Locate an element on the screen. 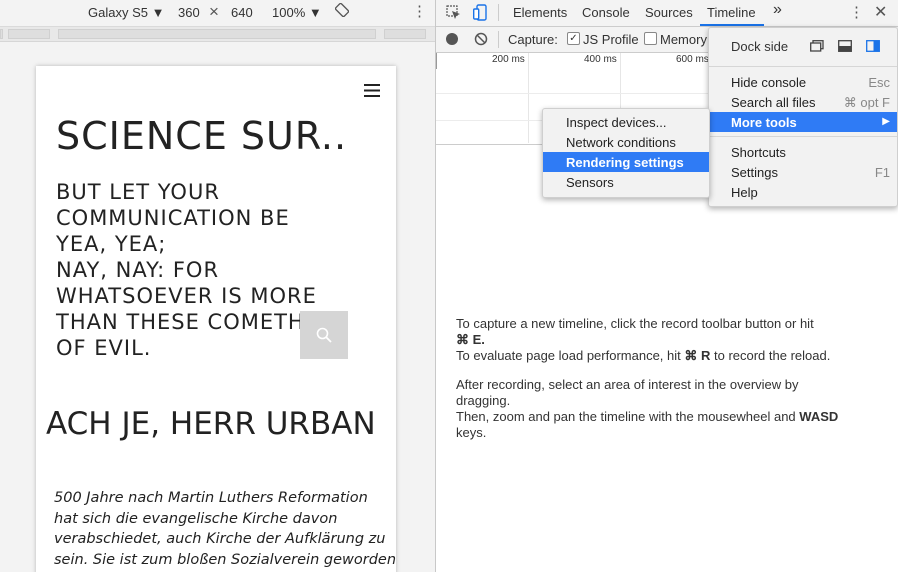 The image size is (898, 572). help-shortcut: ⌘ R is located at coordinates (697, 355).